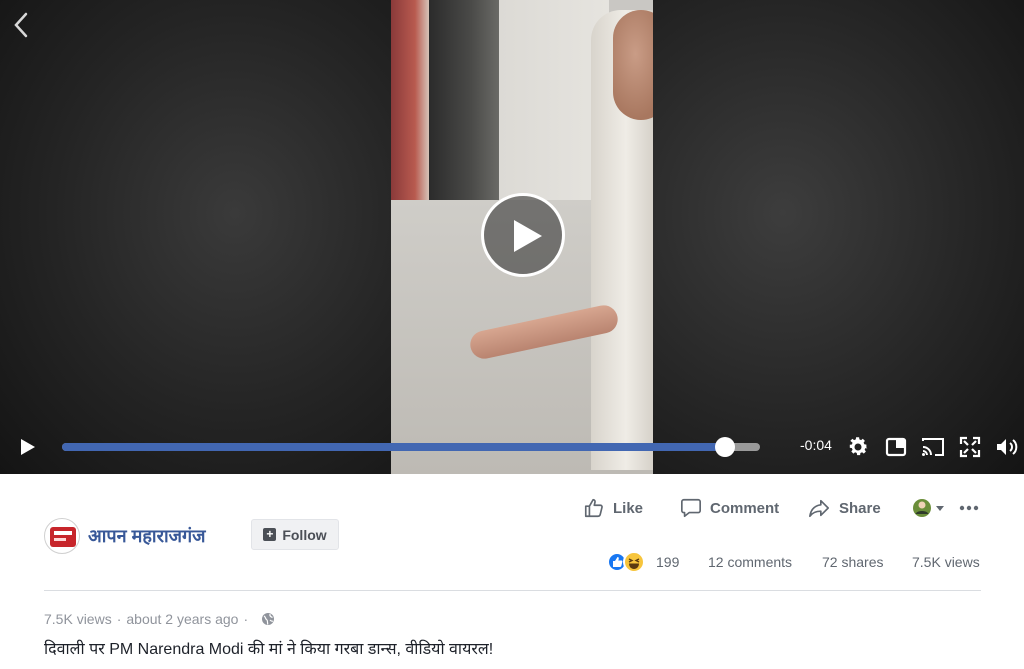 Image resolution: width=1024 pixels, height=669 pixels. I want to click on thumbs-up-icon, so click(593, 508).